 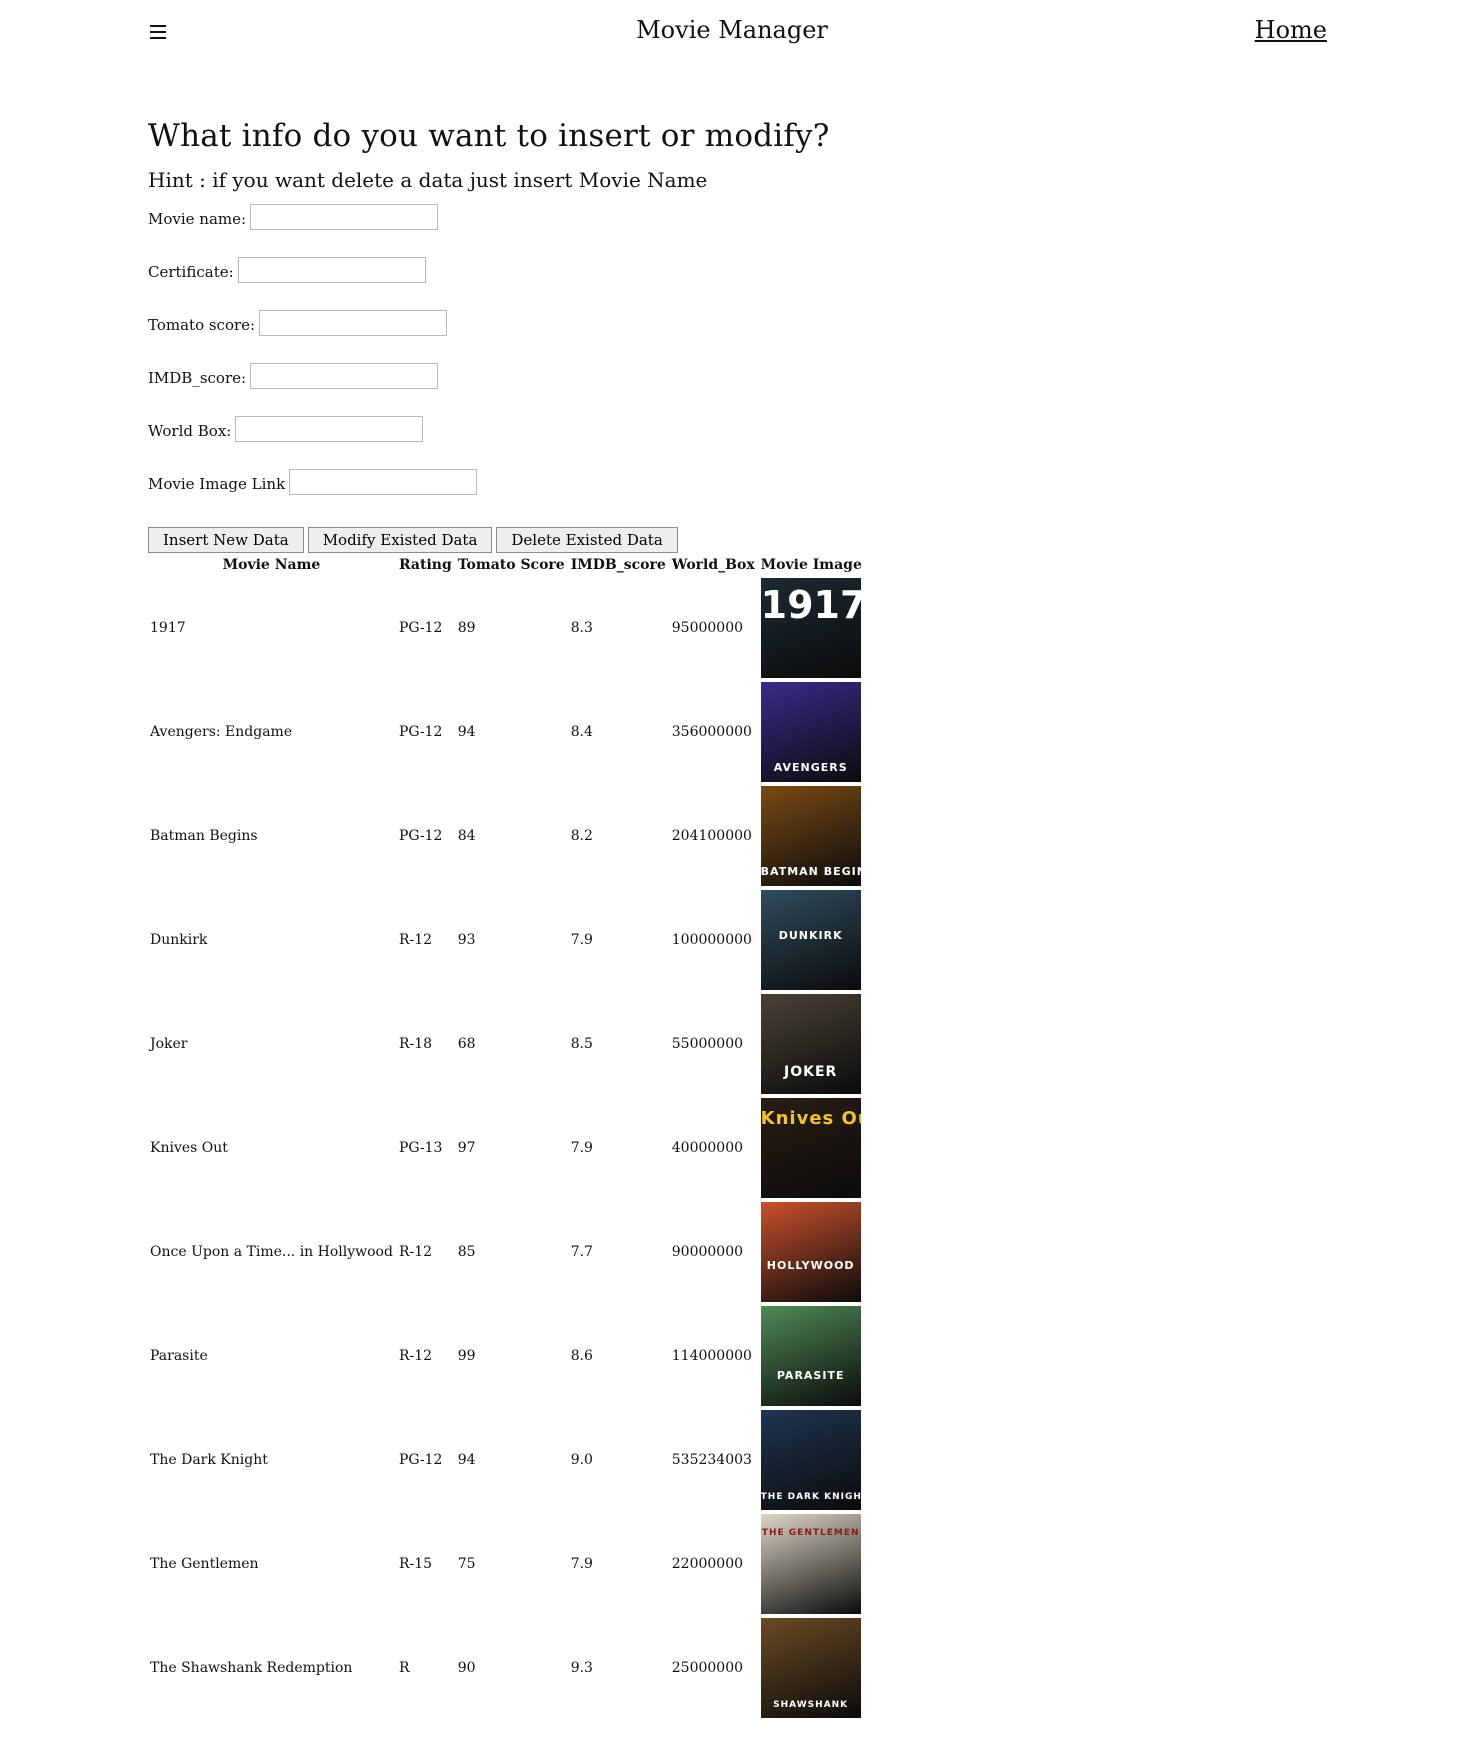 I want to click on imdb-score-row: IMDB_score:, so click(x=748, y=389).